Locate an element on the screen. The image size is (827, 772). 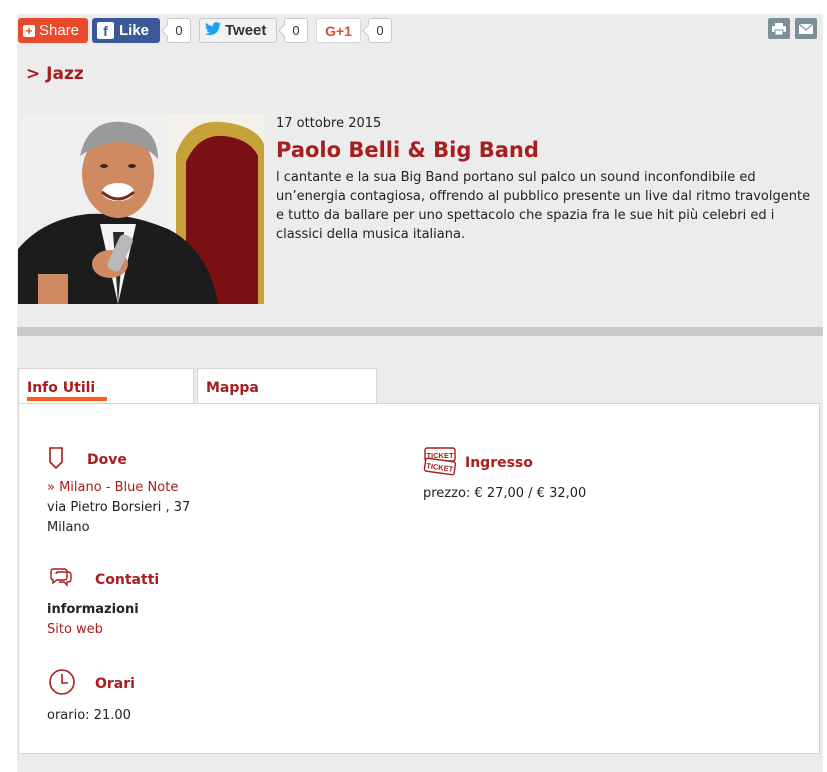
share-label: Share is located at coordinates (59, 30).